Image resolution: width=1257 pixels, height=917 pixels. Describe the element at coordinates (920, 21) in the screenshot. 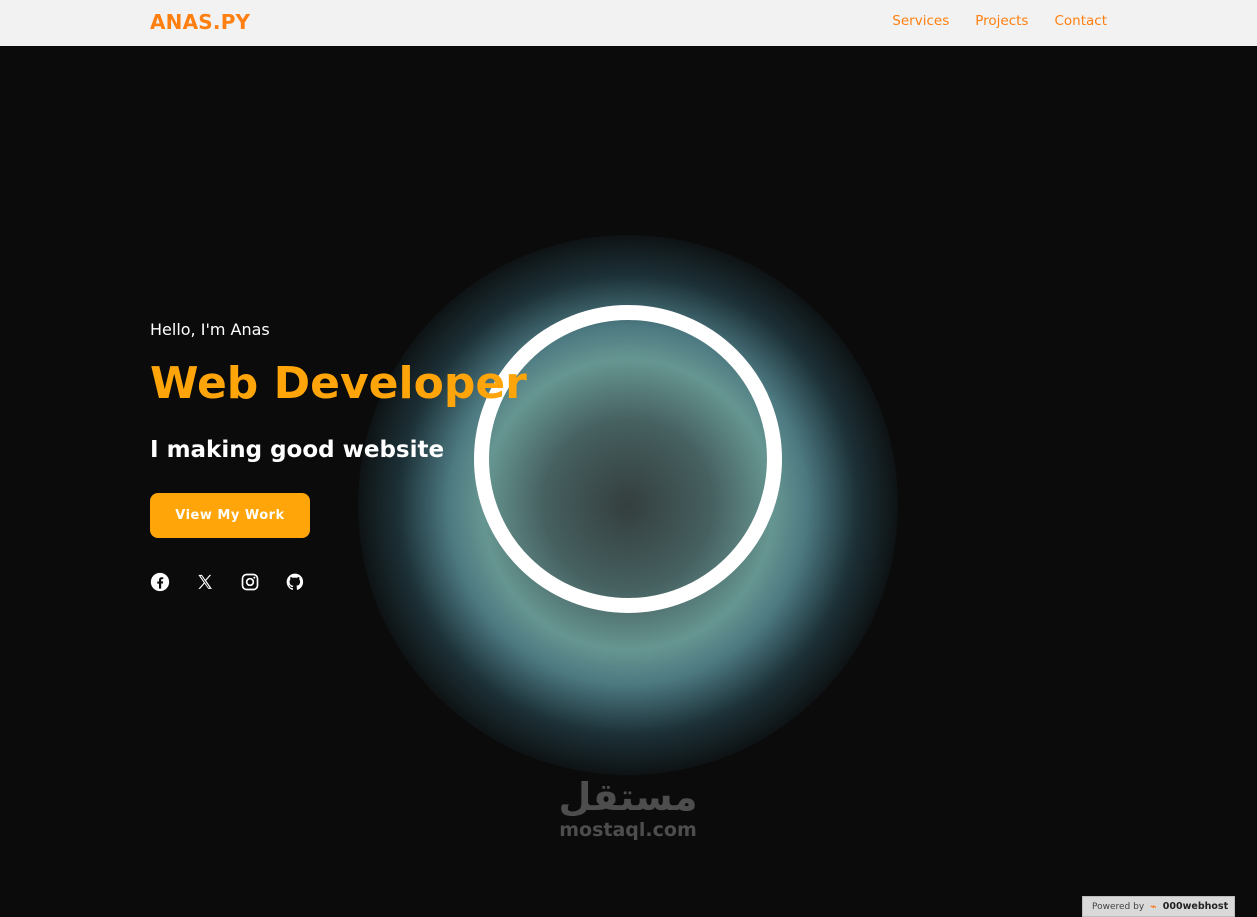

I see `nav-link-services: Services` at that location.